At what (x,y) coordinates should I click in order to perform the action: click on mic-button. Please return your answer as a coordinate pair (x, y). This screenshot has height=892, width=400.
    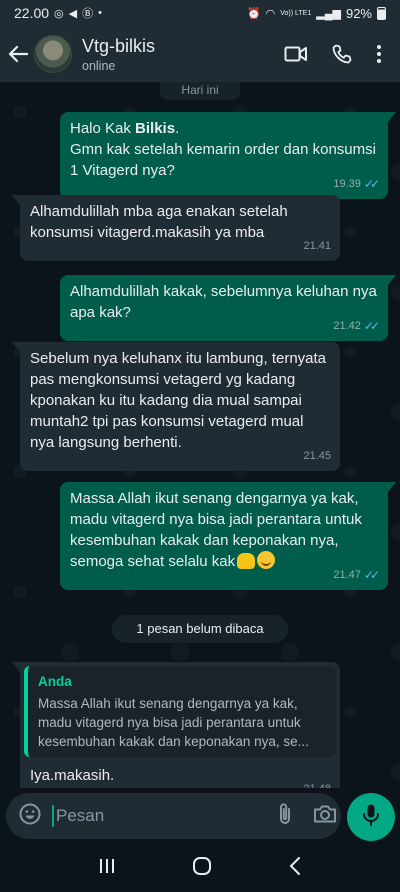
    Looking at the image, I should click on (371, 817).